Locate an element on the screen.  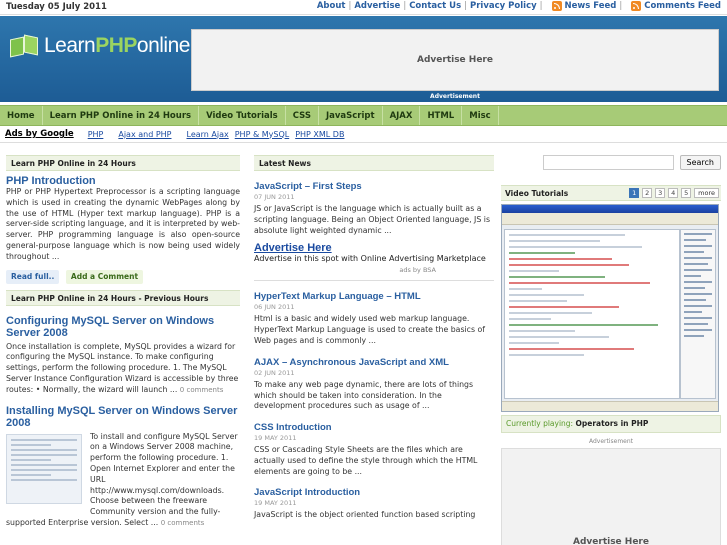
search-form: Search is located at coordinates (611, 162).